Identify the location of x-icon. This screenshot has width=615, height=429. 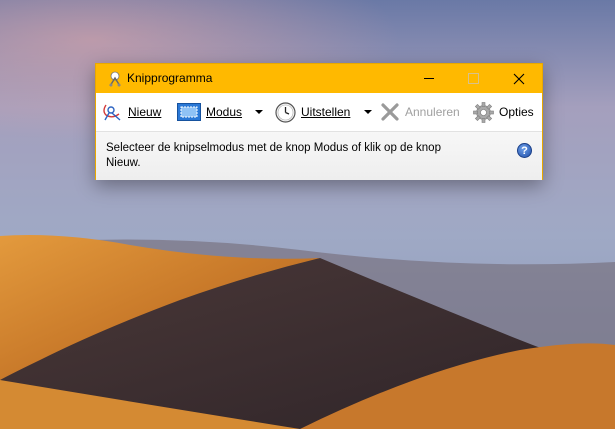
(390, 112).